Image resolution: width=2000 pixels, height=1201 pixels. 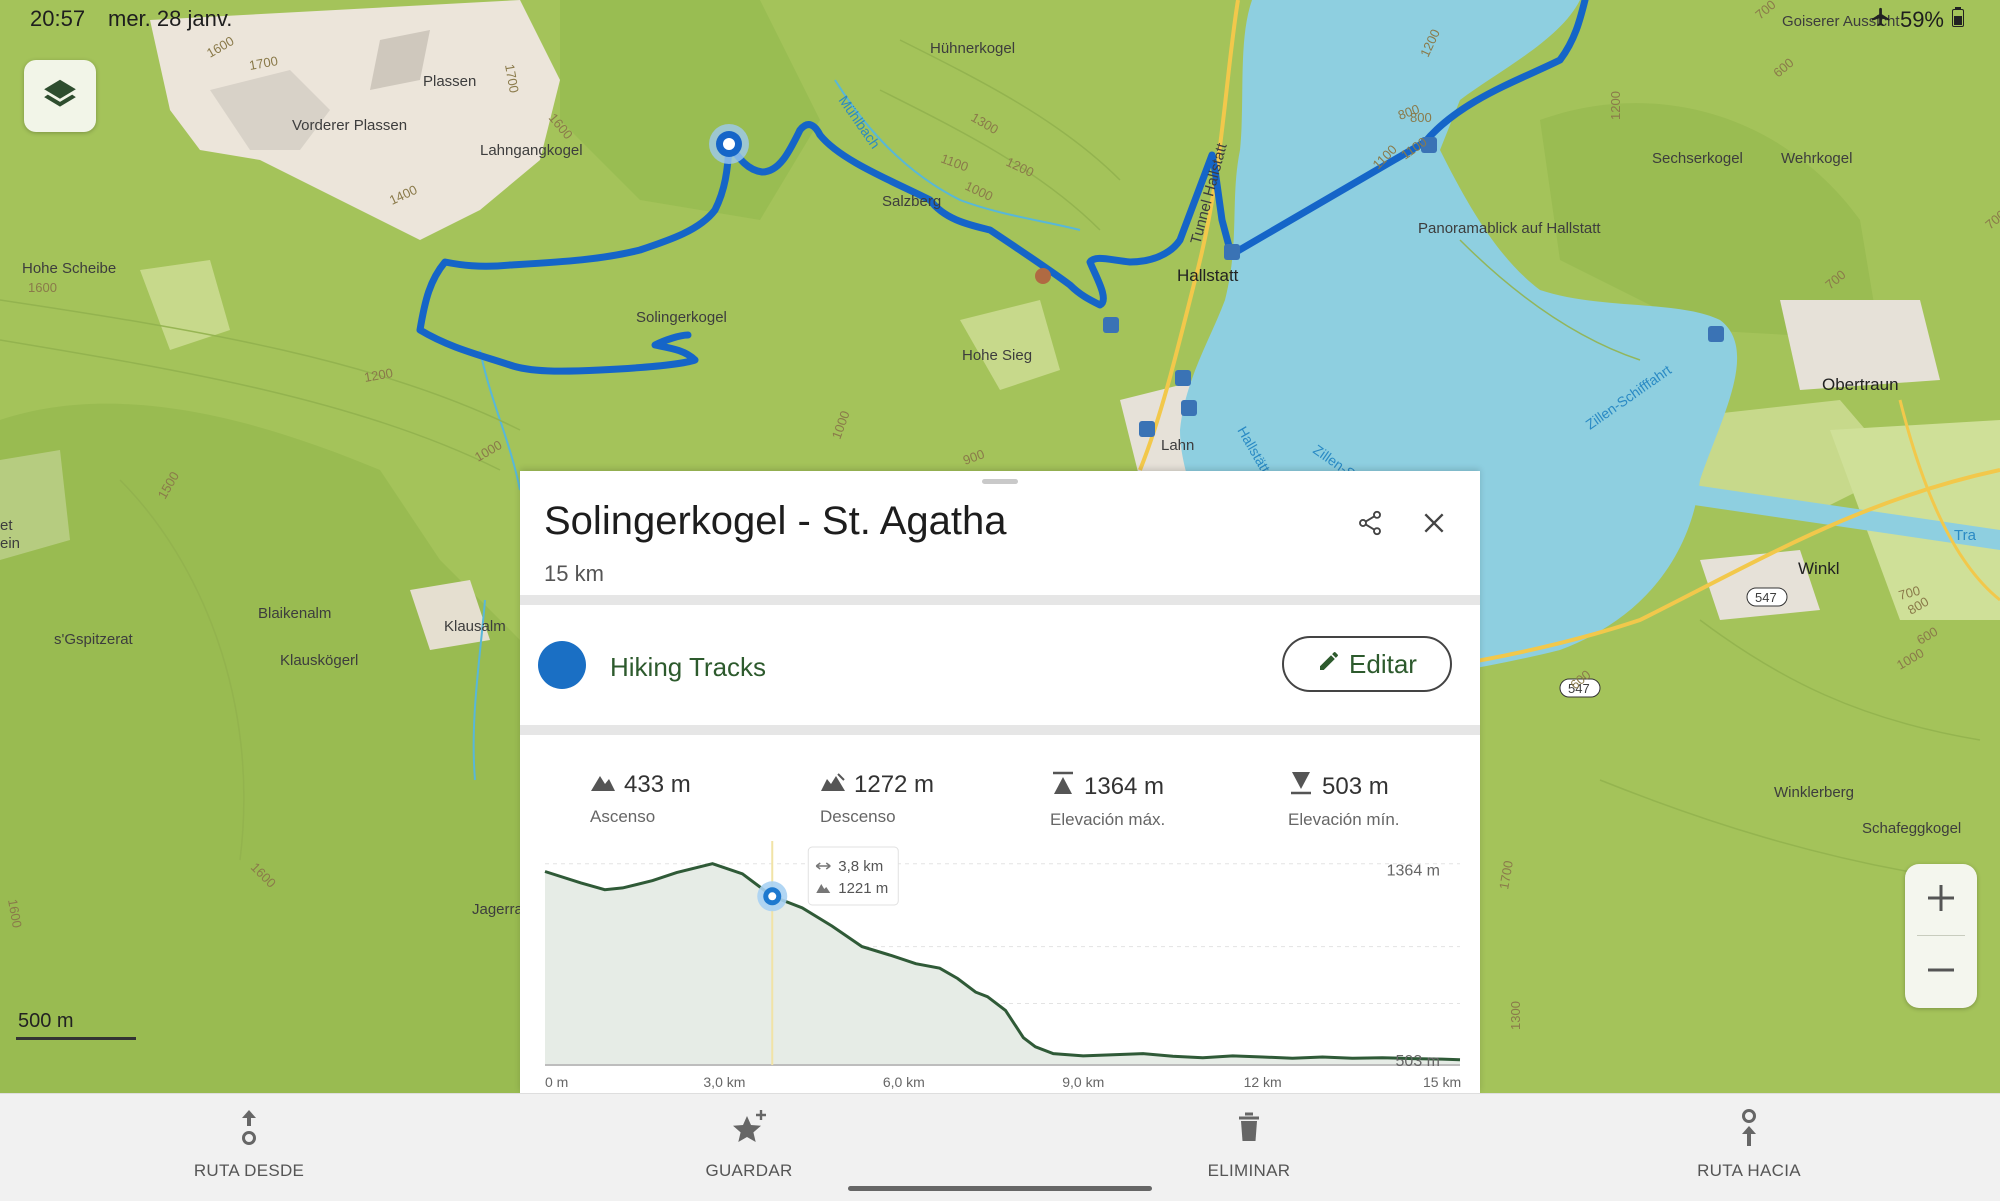 What do you see at coordinates (1860, 384) in the screenshot?
I see `svg-text: Obertraun` at bounding box center [1860, 384].